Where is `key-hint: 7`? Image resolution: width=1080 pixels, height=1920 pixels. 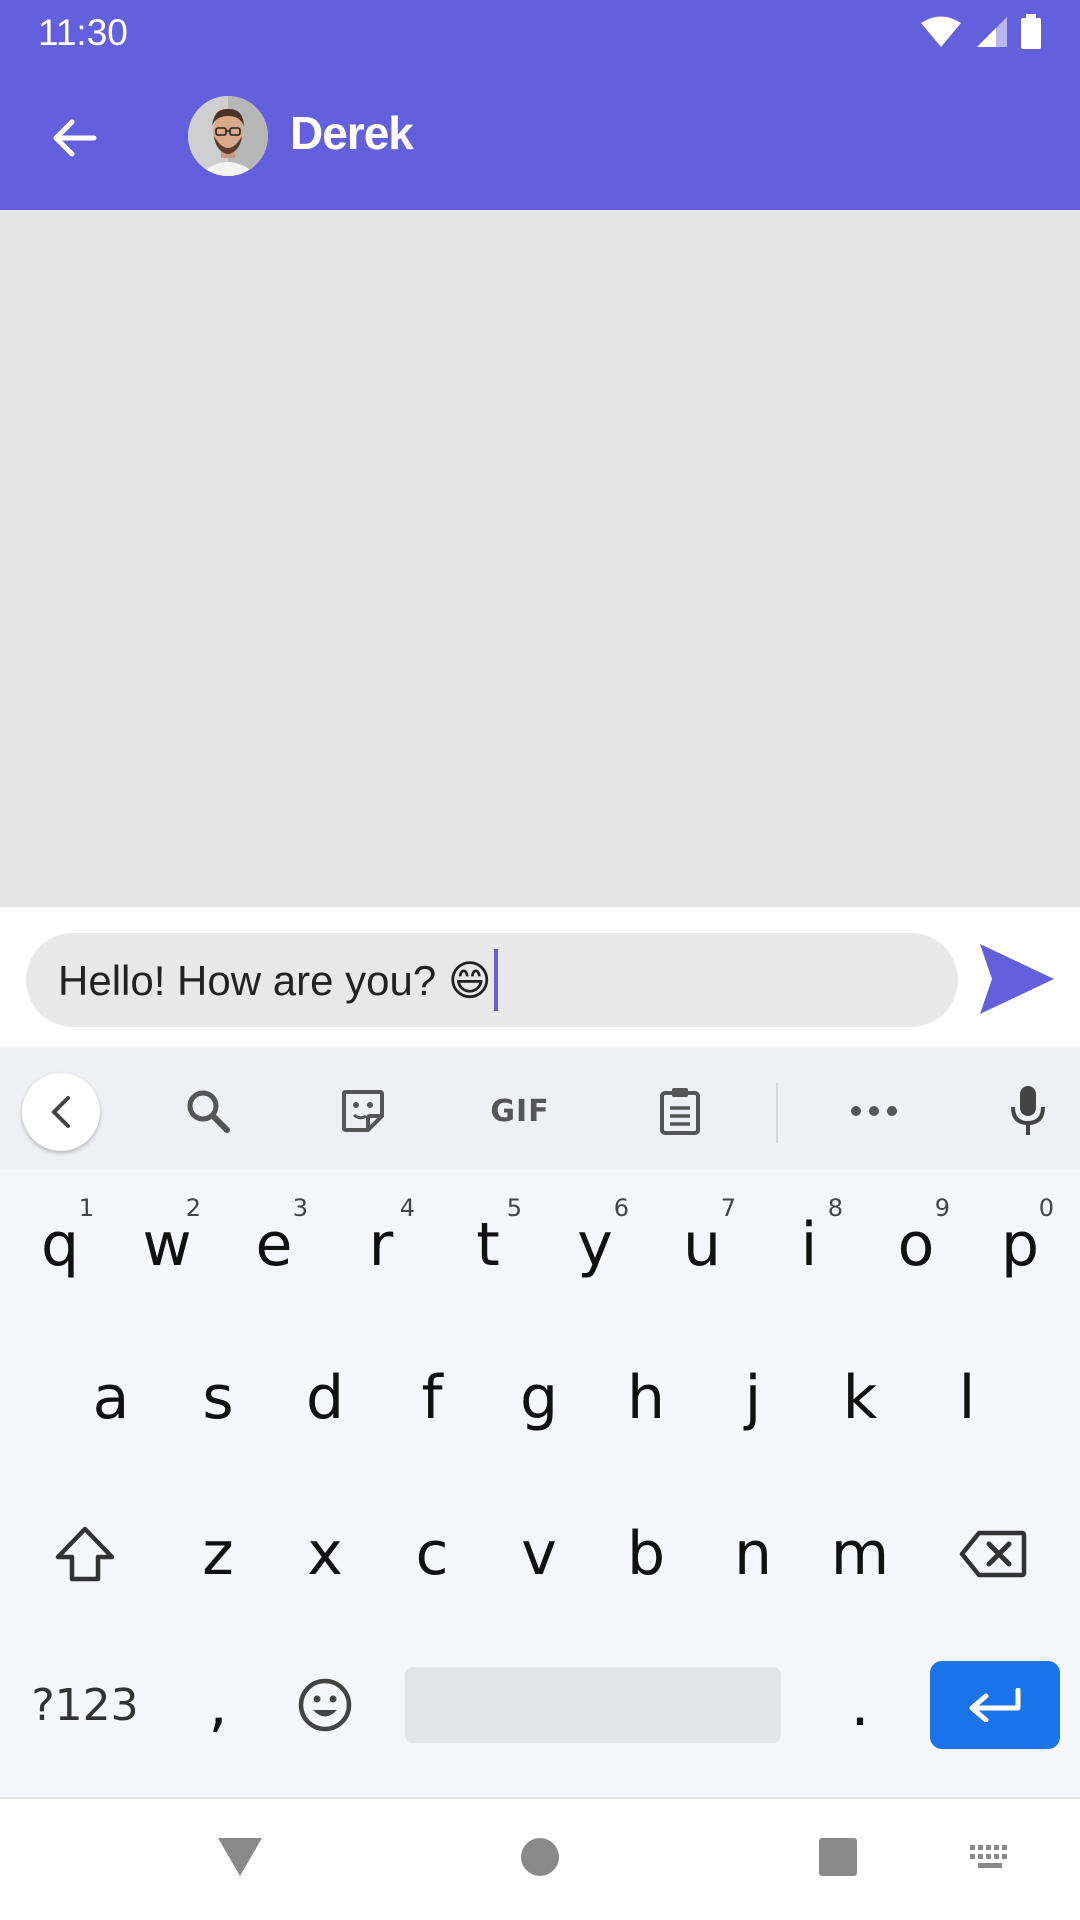
key-hint: 7 is located at coordinates (728, 1208).